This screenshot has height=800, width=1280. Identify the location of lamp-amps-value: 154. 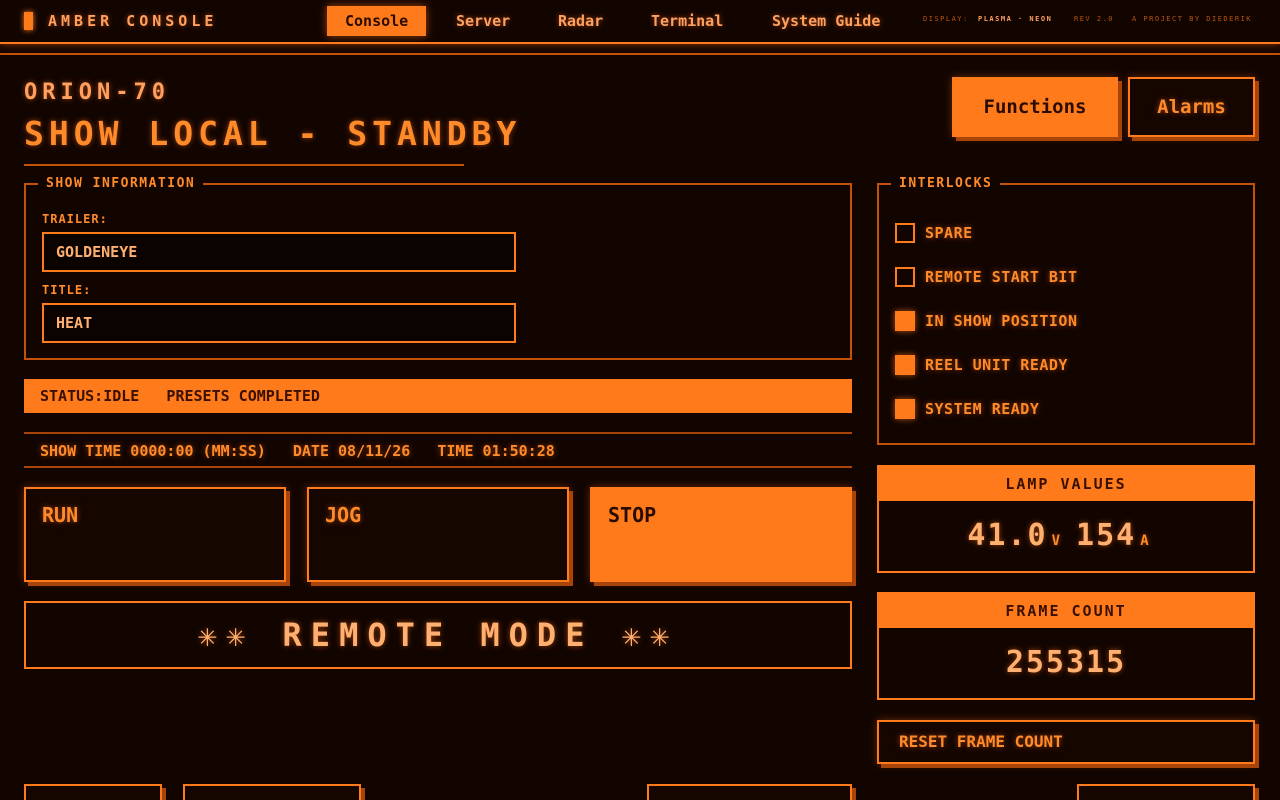
(1106, 535).